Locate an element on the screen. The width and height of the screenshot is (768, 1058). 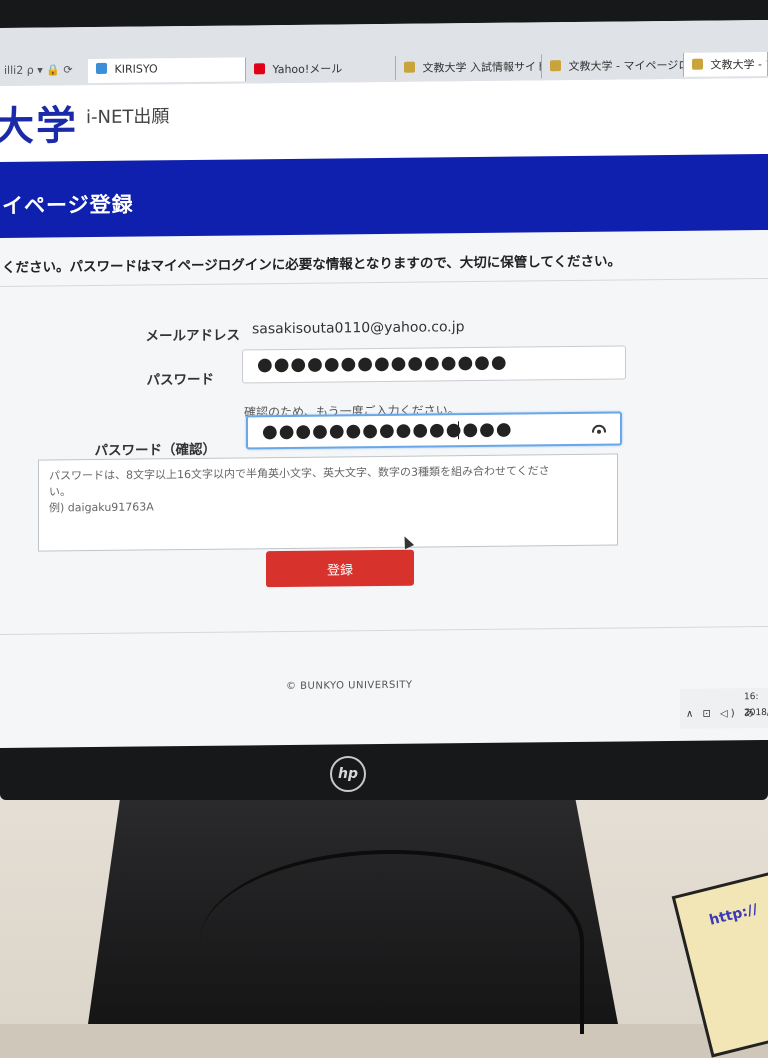
taskbar-tray: ∧ ⊡ ◁) あ 16: 2018/1 is located at coordinates (724, 708).